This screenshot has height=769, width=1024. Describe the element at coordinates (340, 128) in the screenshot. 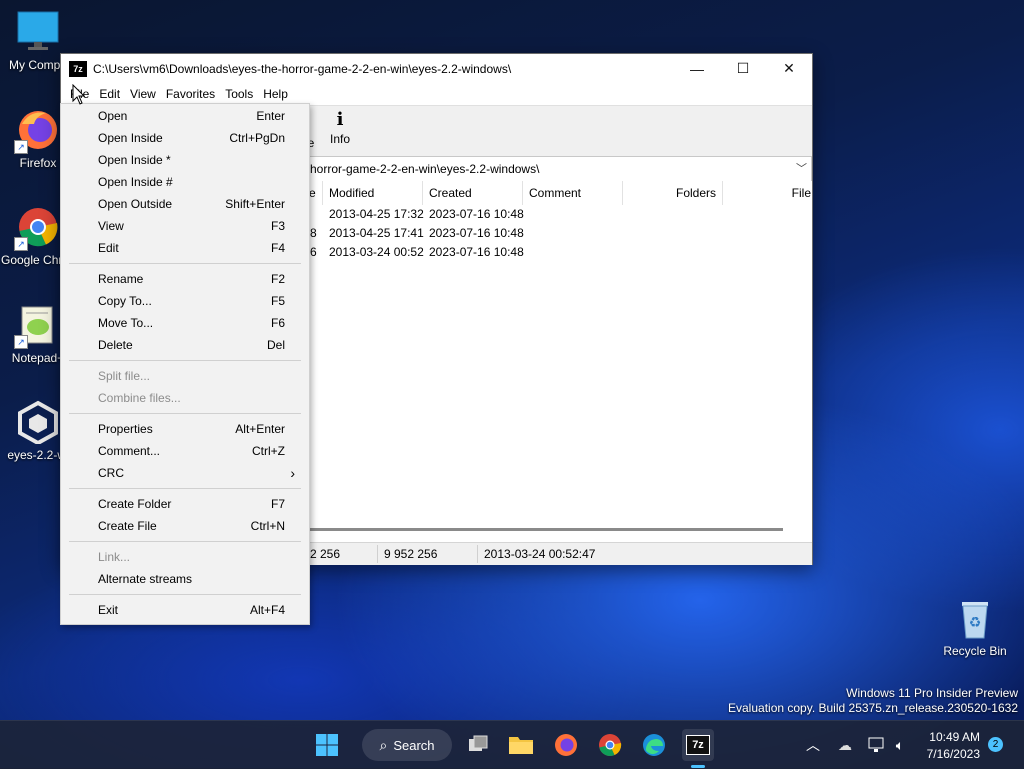

I see `toolbar-info-button: i Info` at that location.